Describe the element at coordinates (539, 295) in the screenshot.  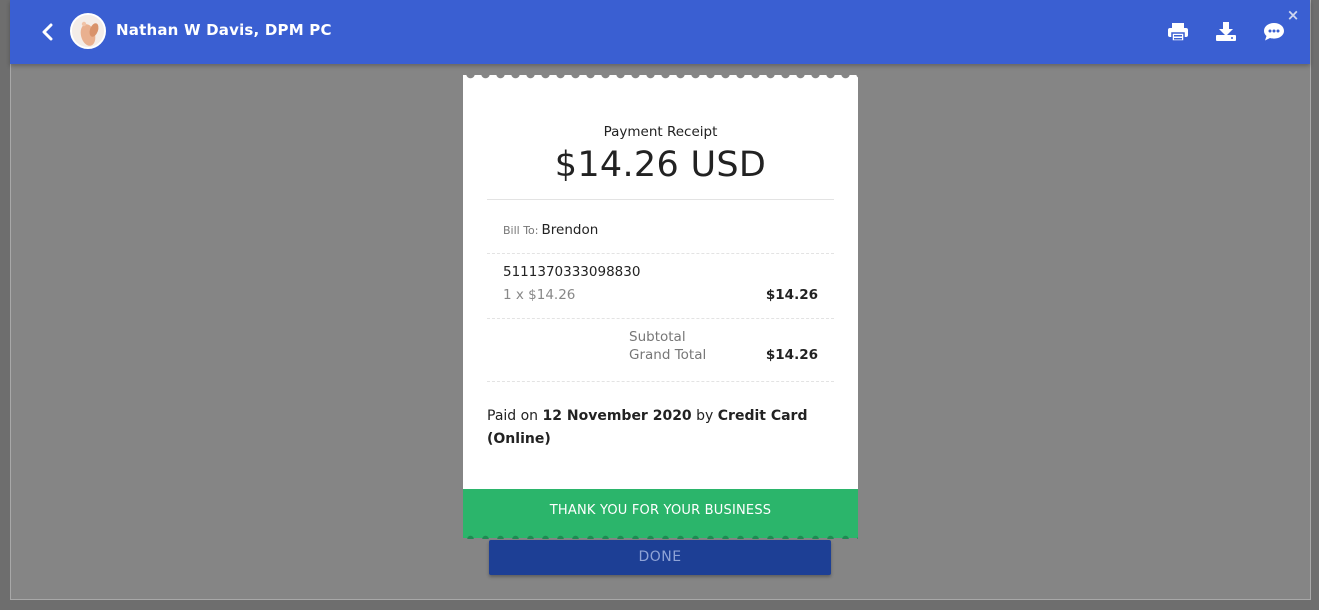
I see `line-item-qty: 1 x $14.26` at that location.